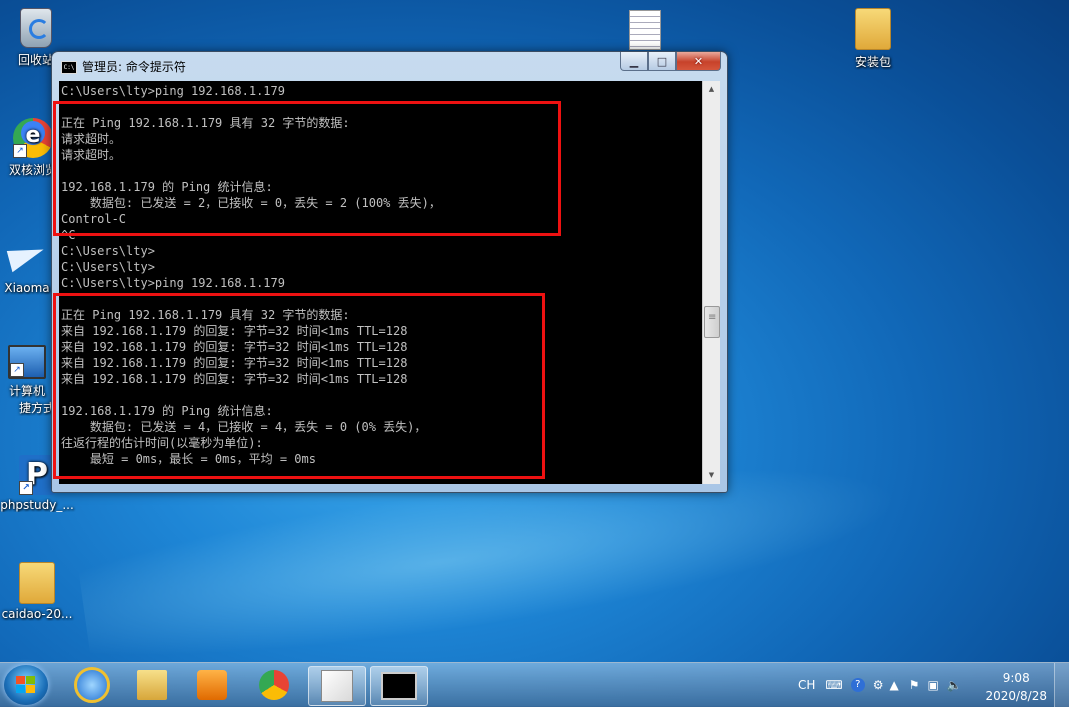  Describe the element at coordinates (914, 685) in the screenshot. I see `action-center-icon: ⚑` at that location.